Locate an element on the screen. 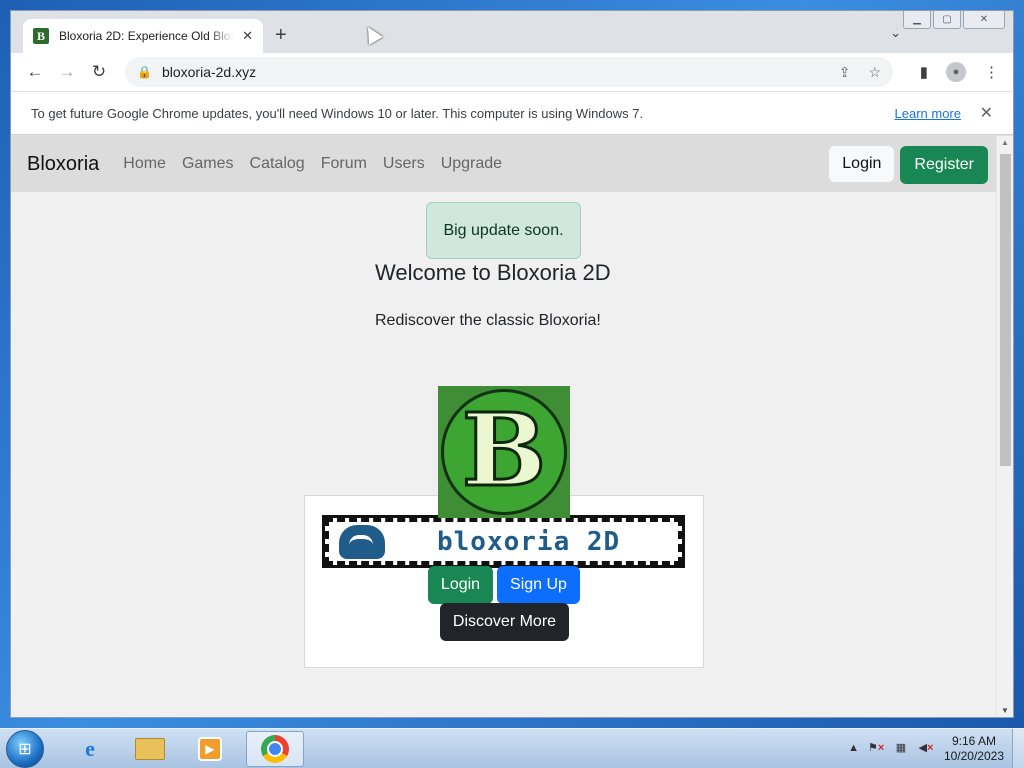 The image size is (1024, 768). logo-disc: B is located at coordinates (504, 452).